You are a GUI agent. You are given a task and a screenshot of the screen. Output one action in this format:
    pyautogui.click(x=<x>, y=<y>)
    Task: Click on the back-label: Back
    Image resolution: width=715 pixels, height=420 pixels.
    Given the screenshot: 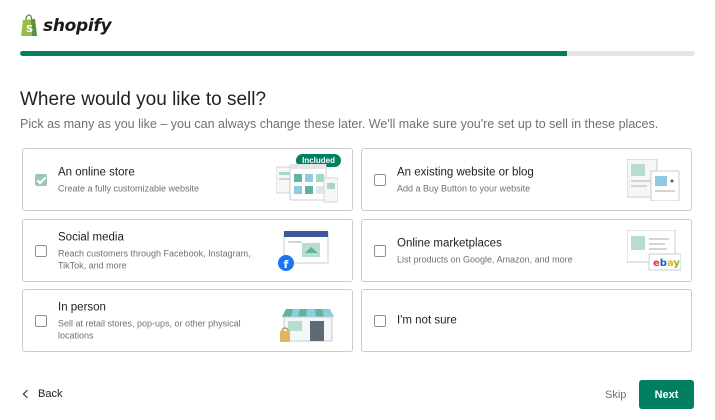 What is the action you would take?
    pyautogui.click(x=50, y=394)
    